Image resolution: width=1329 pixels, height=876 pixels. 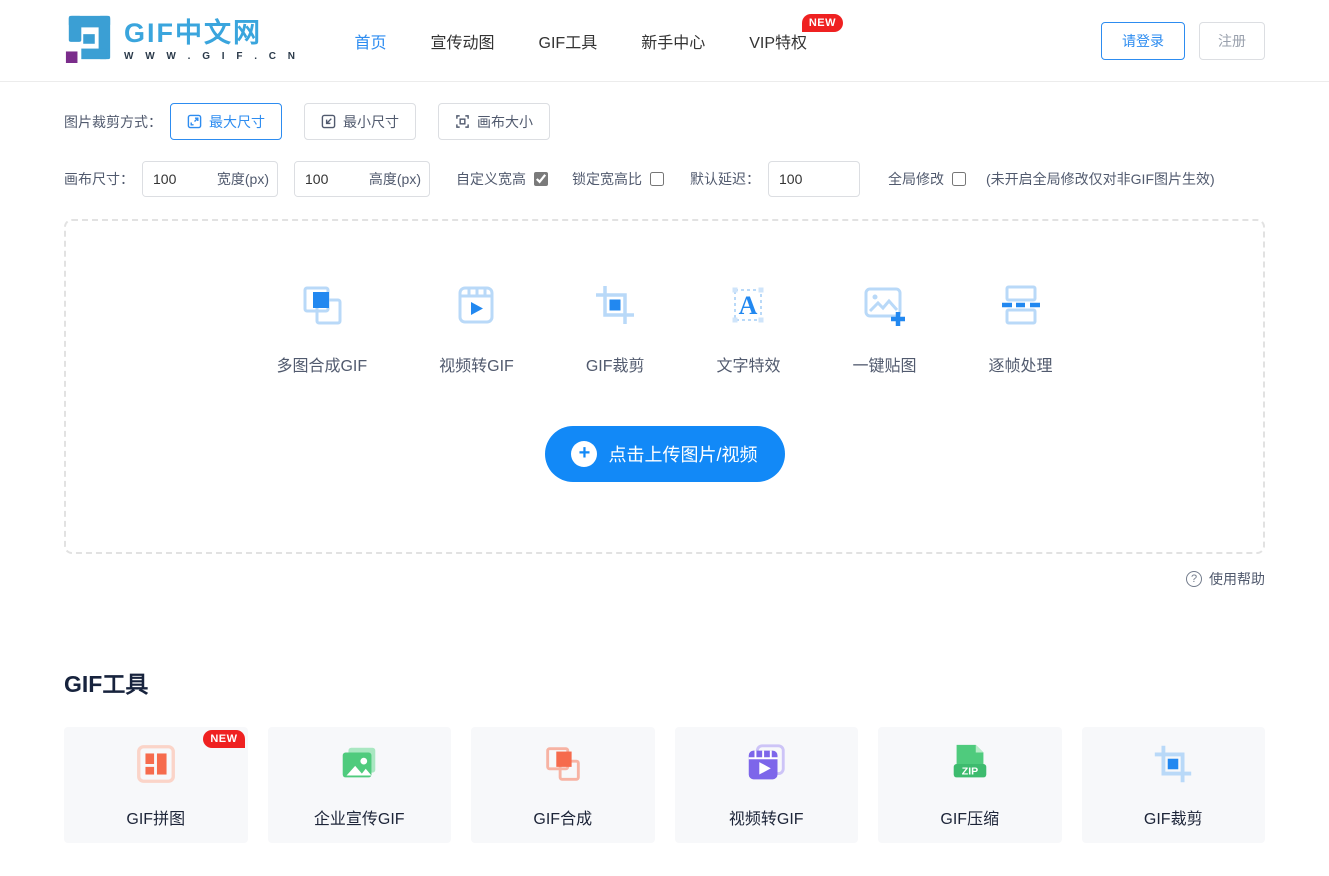 What do you see at coordinates (210, 179) in the screenshot?
I see `width-input-box: 宽度(px)` at bounding box center [210, 179].